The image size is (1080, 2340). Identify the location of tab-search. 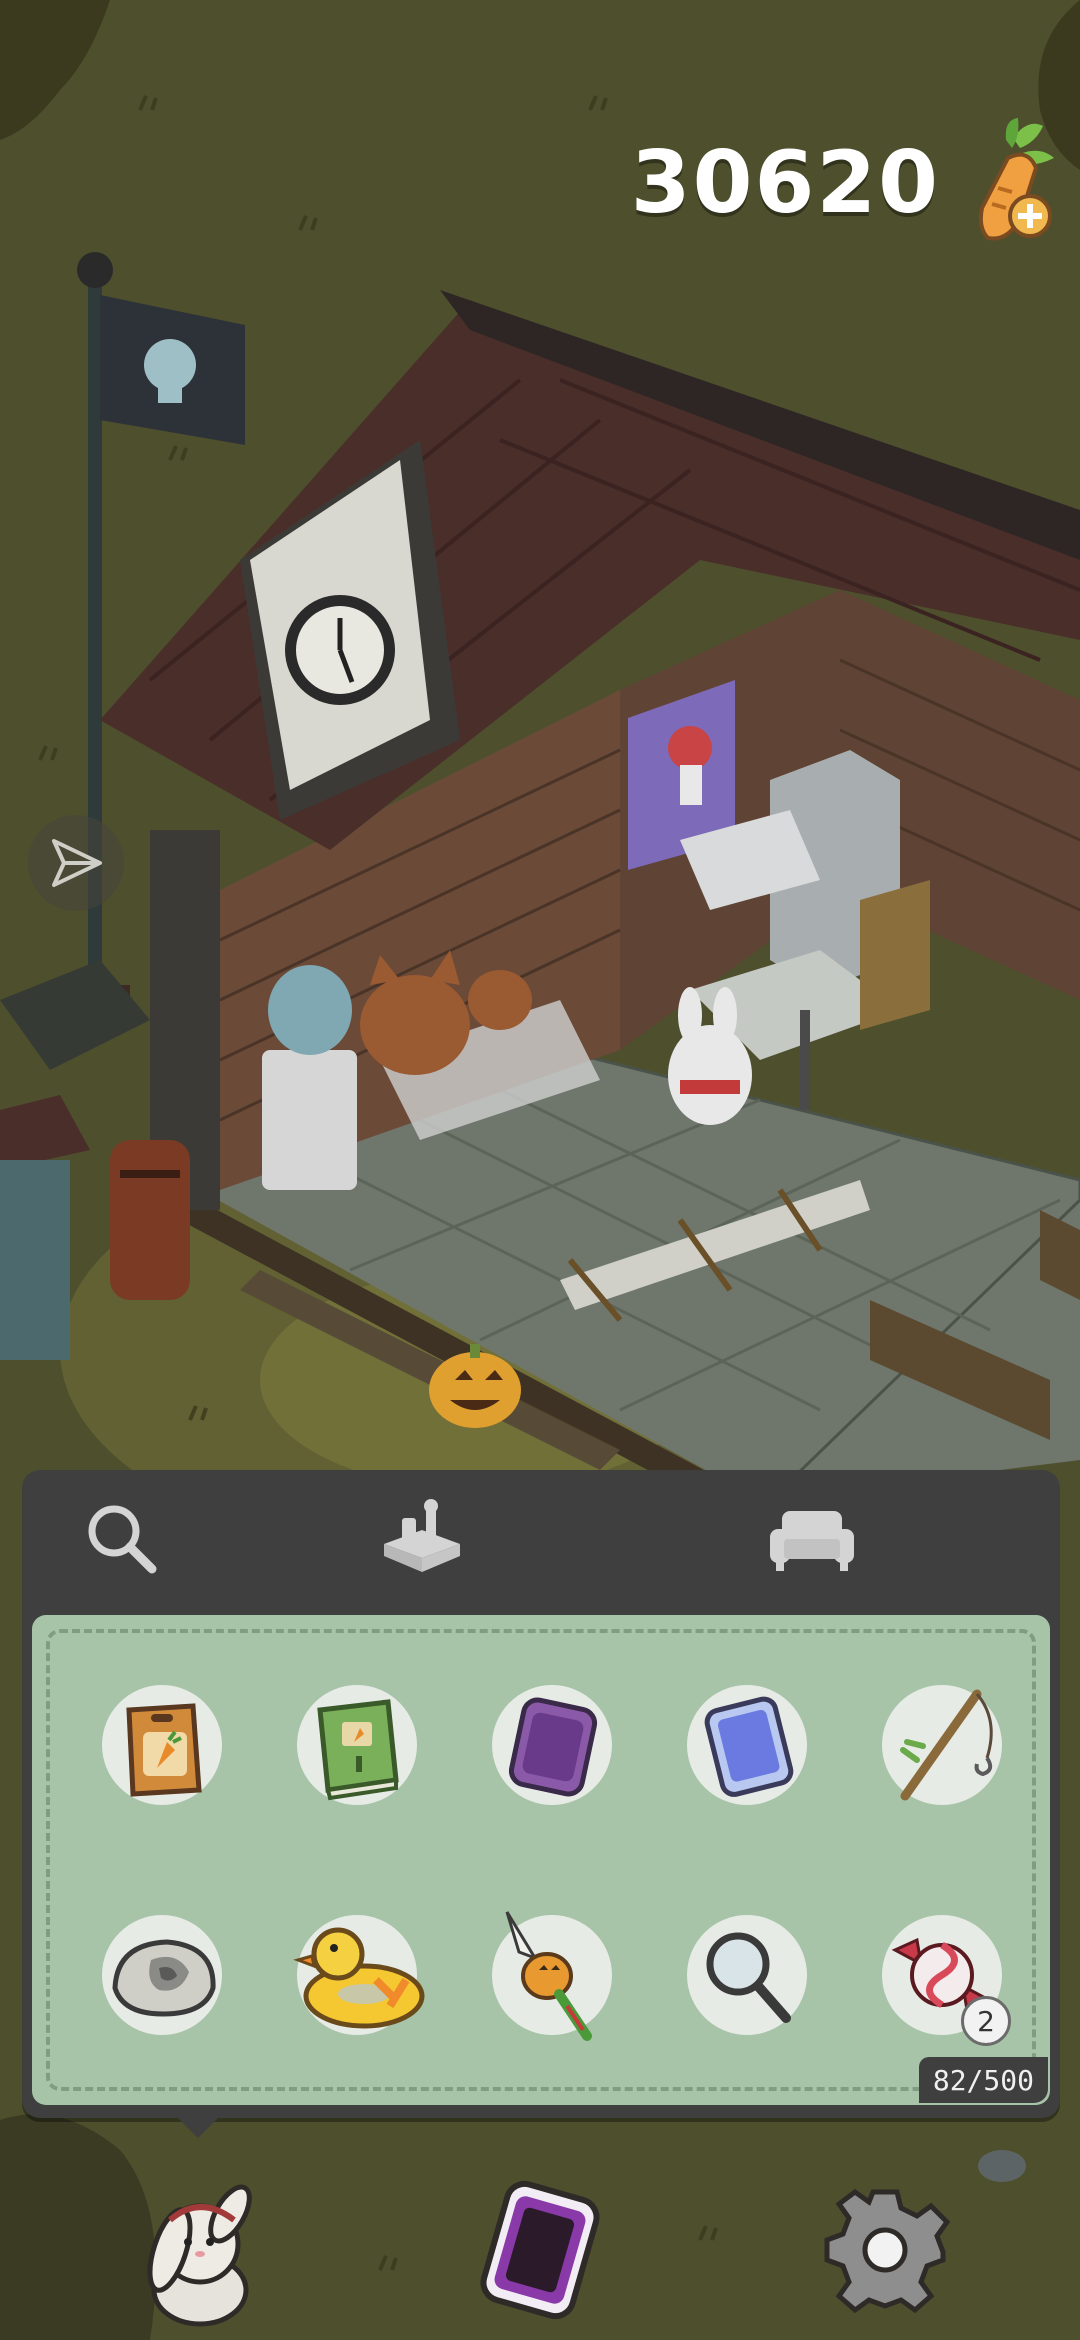
(122, 1539).